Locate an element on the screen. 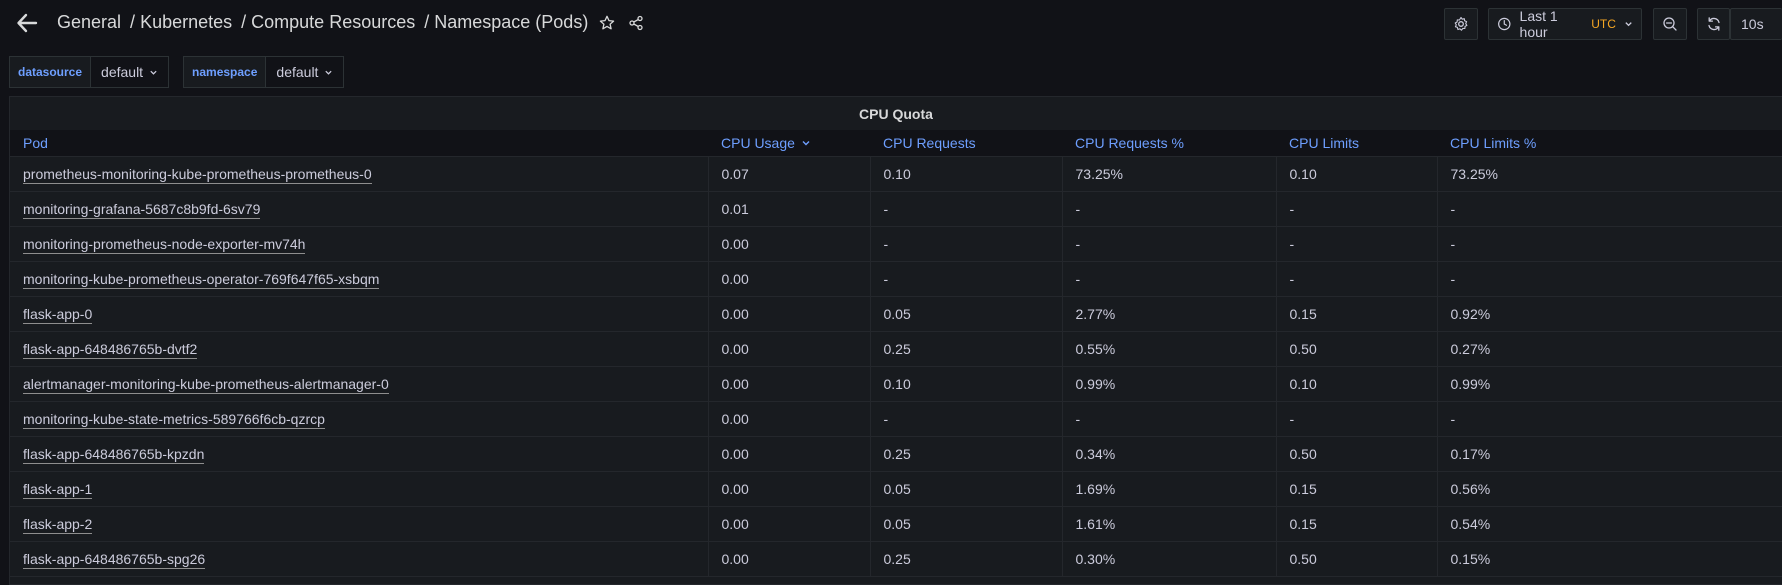  pod-cell: flask-app-648486765b-dvtf2 is located at coordinates (359, 349).